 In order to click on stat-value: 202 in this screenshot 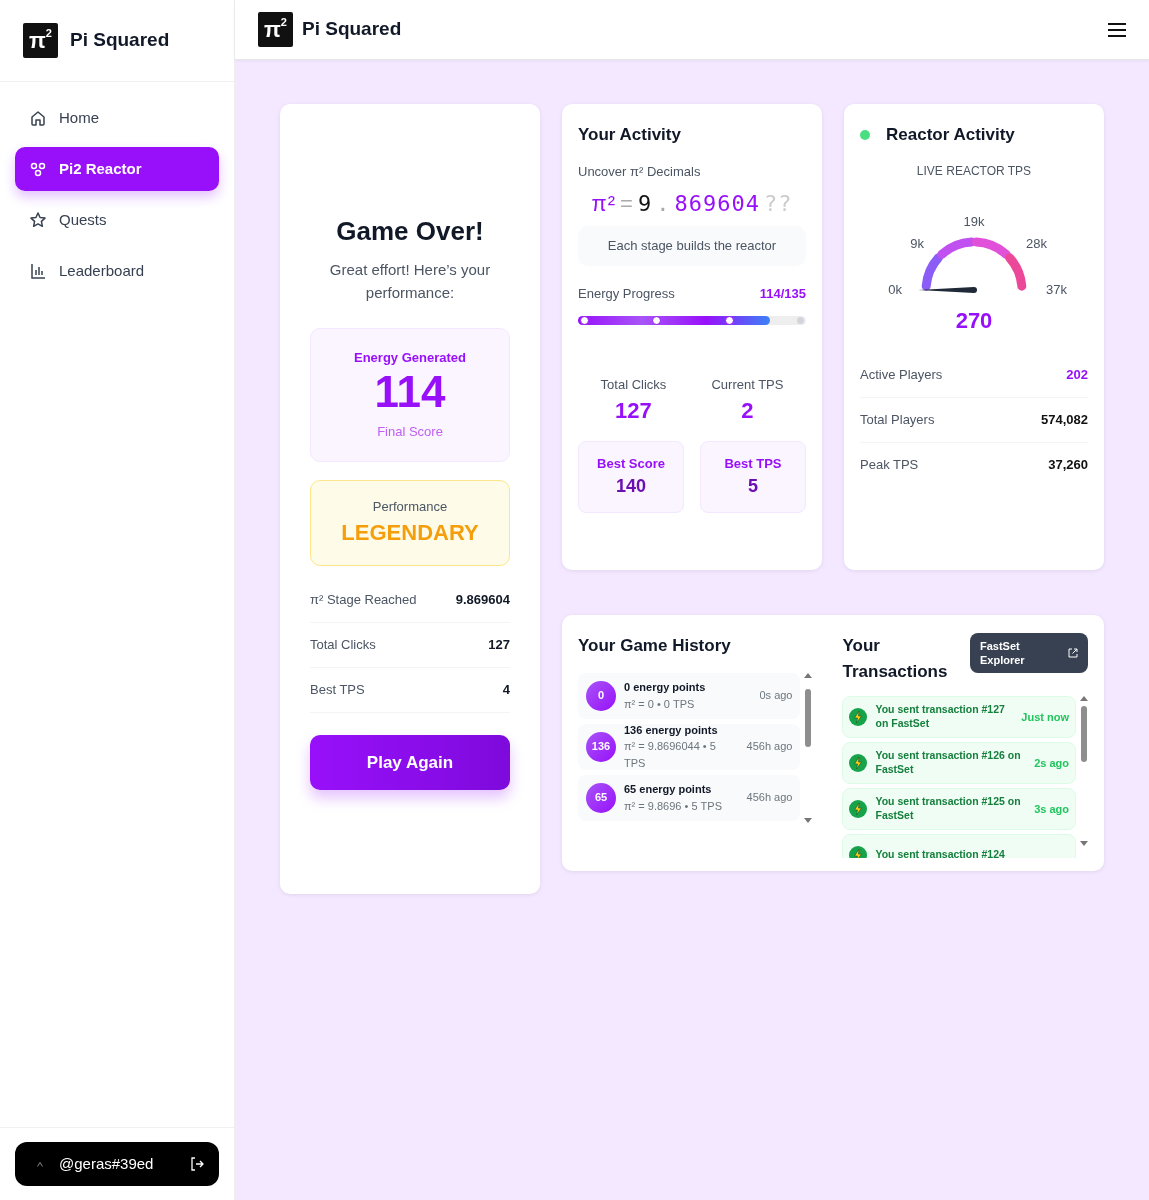, I will do `click(1077, 374)`.